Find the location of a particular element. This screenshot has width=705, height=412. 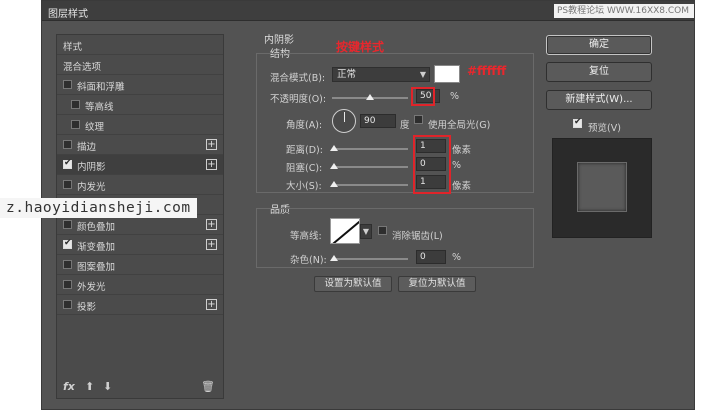

antialias-label: 消除锯齿(L) is located at coordinates (417, 236).